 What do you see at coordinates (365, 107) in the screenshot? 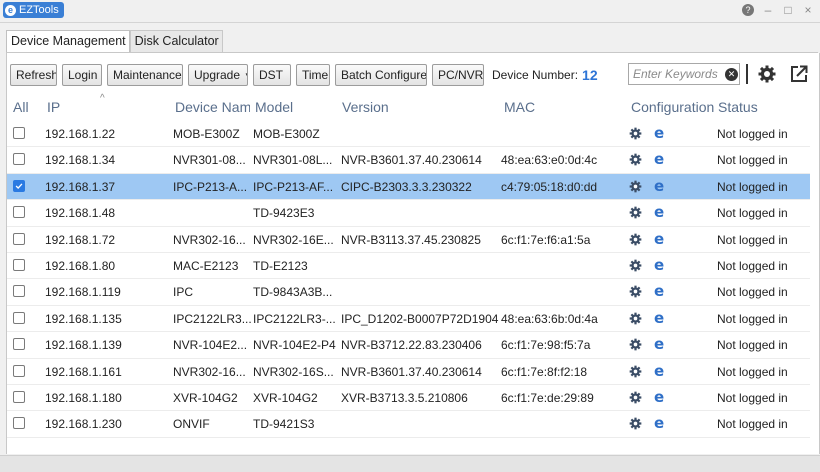
I see `column-version: Version` at bounding box center [365, 107].